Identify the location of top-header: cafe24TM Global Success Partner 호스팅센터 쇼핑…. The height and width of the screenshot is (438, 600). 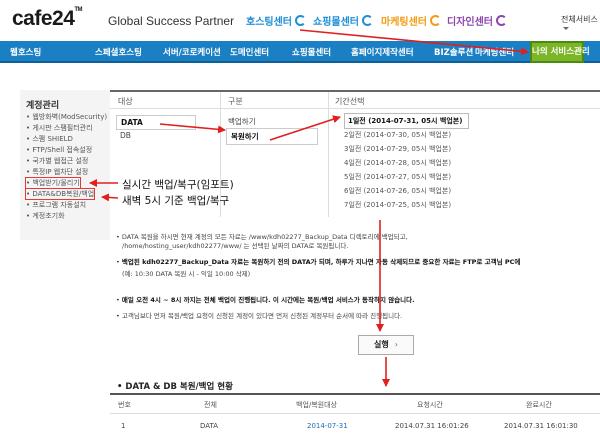
(300, 20).